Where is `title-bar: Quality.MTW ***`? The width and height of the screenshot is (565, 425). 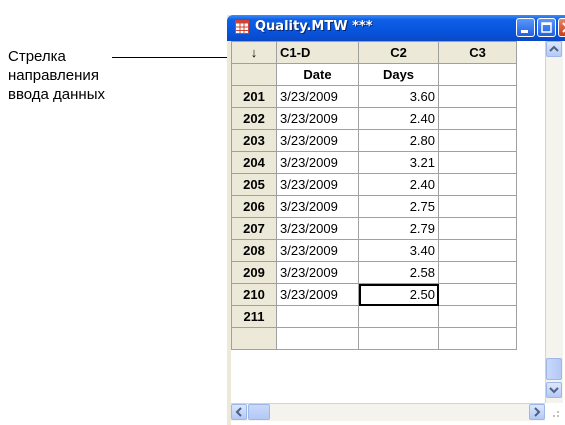 title-bar: Quality.MTW *** is located at coordinates (396, 28).